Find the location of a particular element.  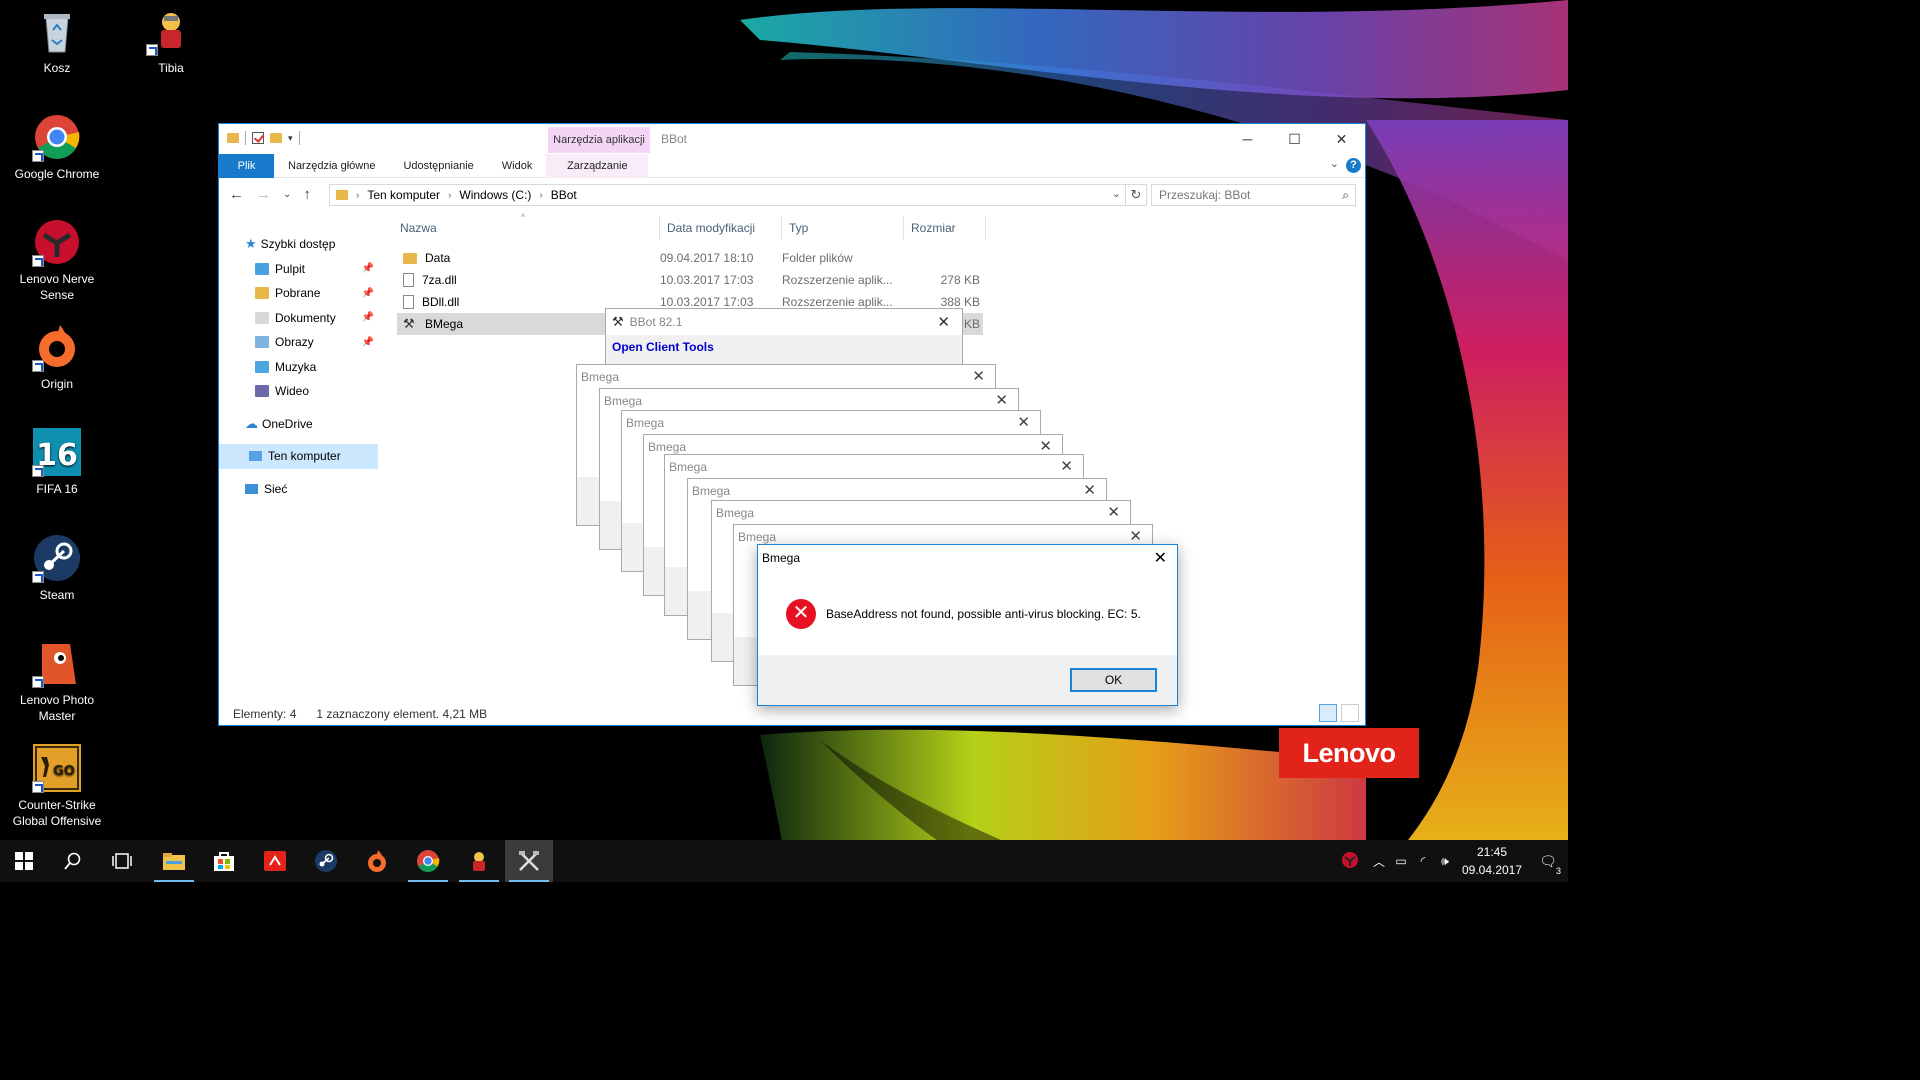

help-icon: ? is located at coordinates (1353, 165).